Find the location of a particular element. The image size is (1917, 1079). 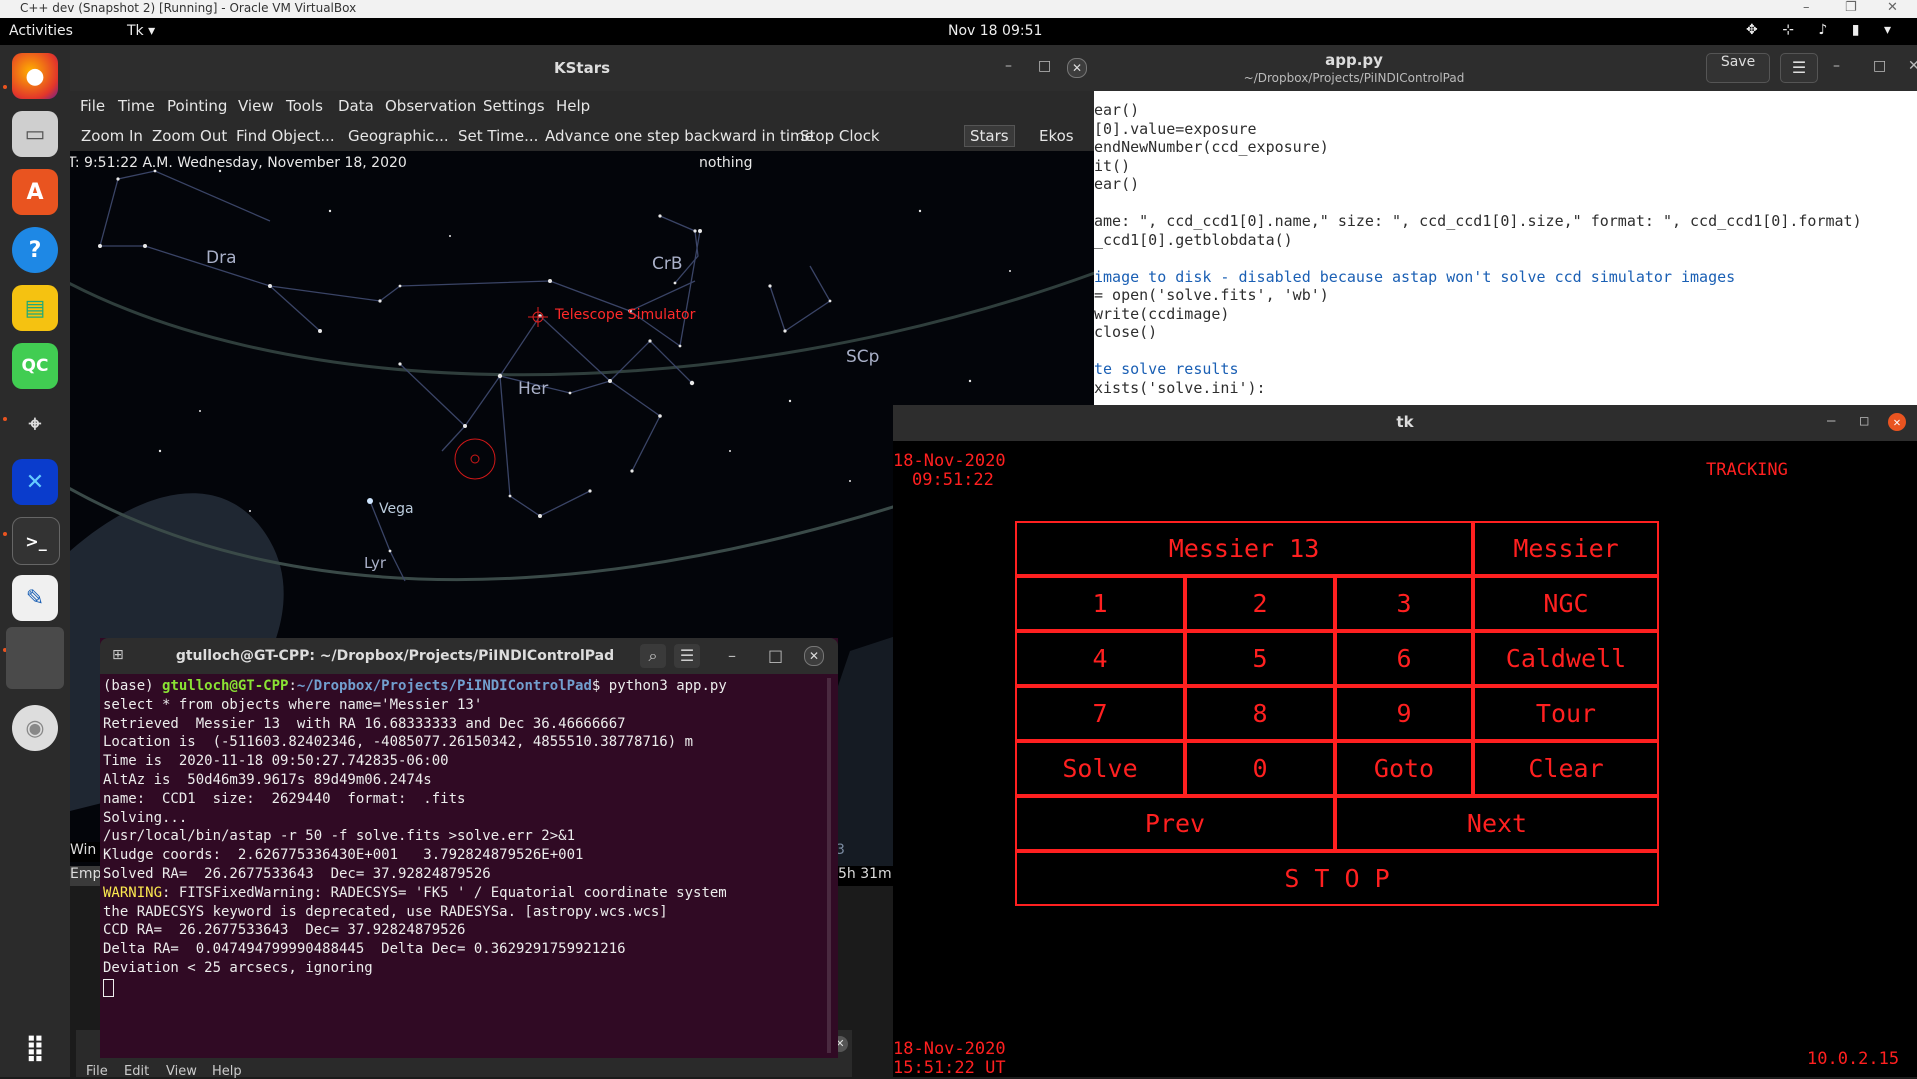

key-2-button: 2 is located at coordinates (1260, 603).